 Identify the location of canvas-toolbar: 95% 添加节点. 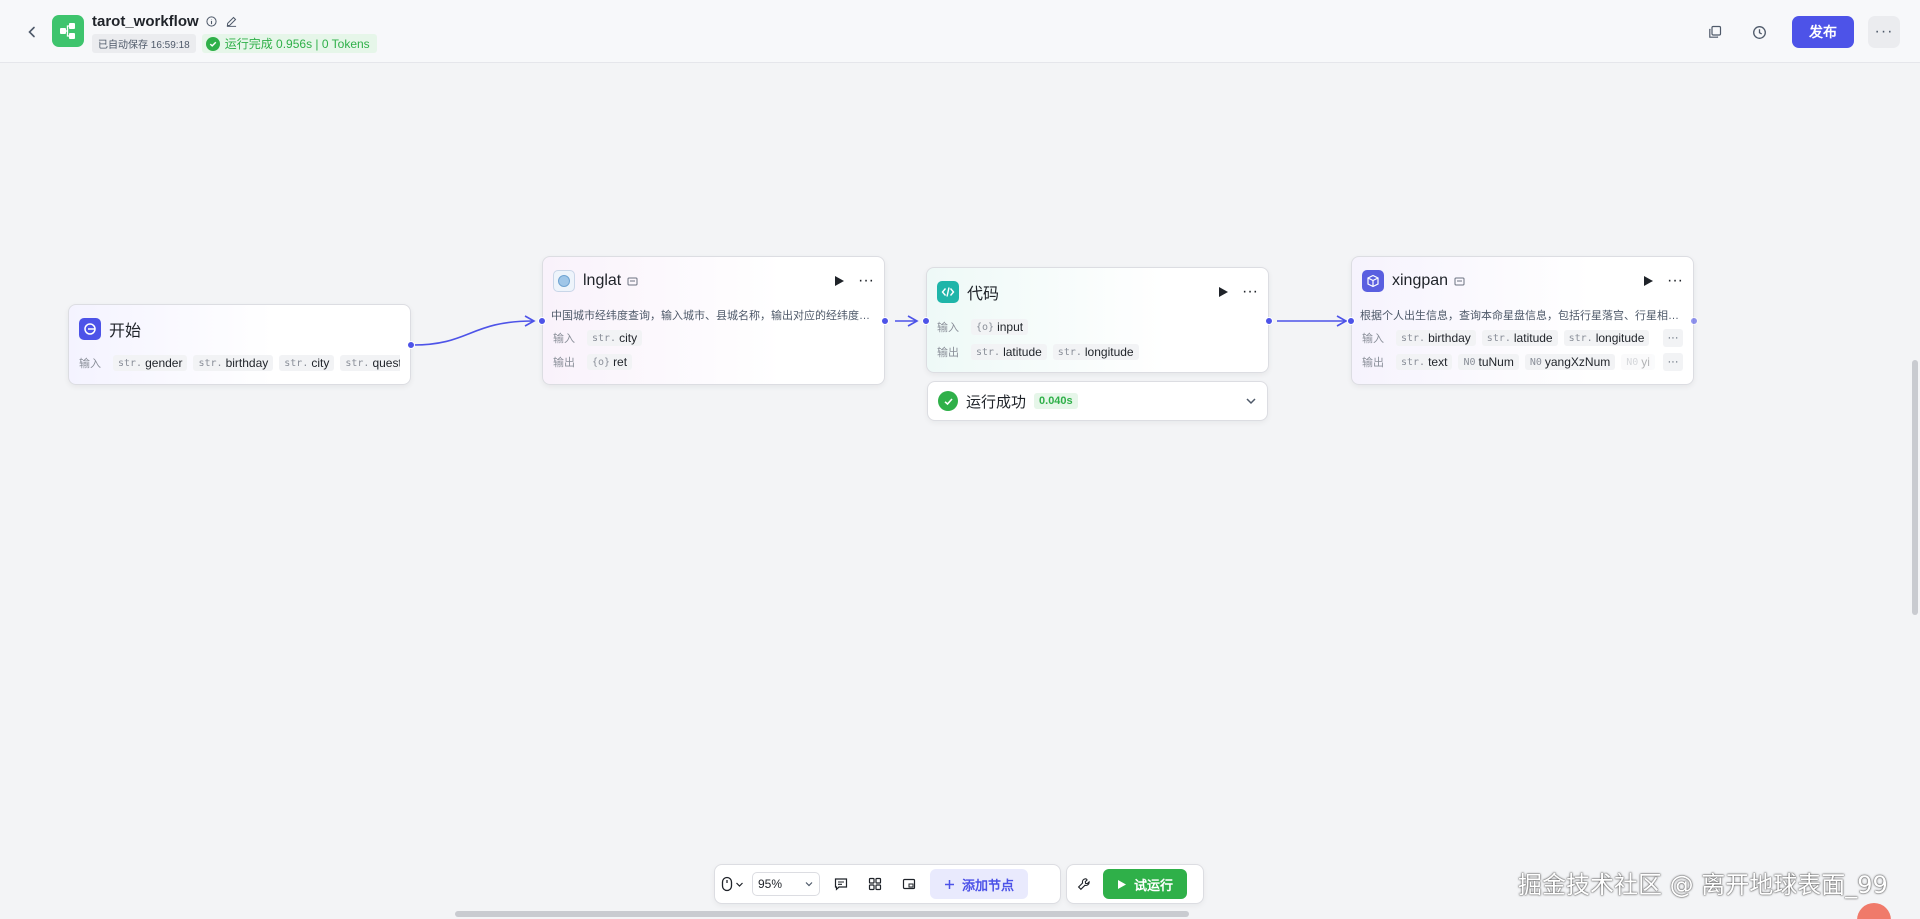
(887, 884).